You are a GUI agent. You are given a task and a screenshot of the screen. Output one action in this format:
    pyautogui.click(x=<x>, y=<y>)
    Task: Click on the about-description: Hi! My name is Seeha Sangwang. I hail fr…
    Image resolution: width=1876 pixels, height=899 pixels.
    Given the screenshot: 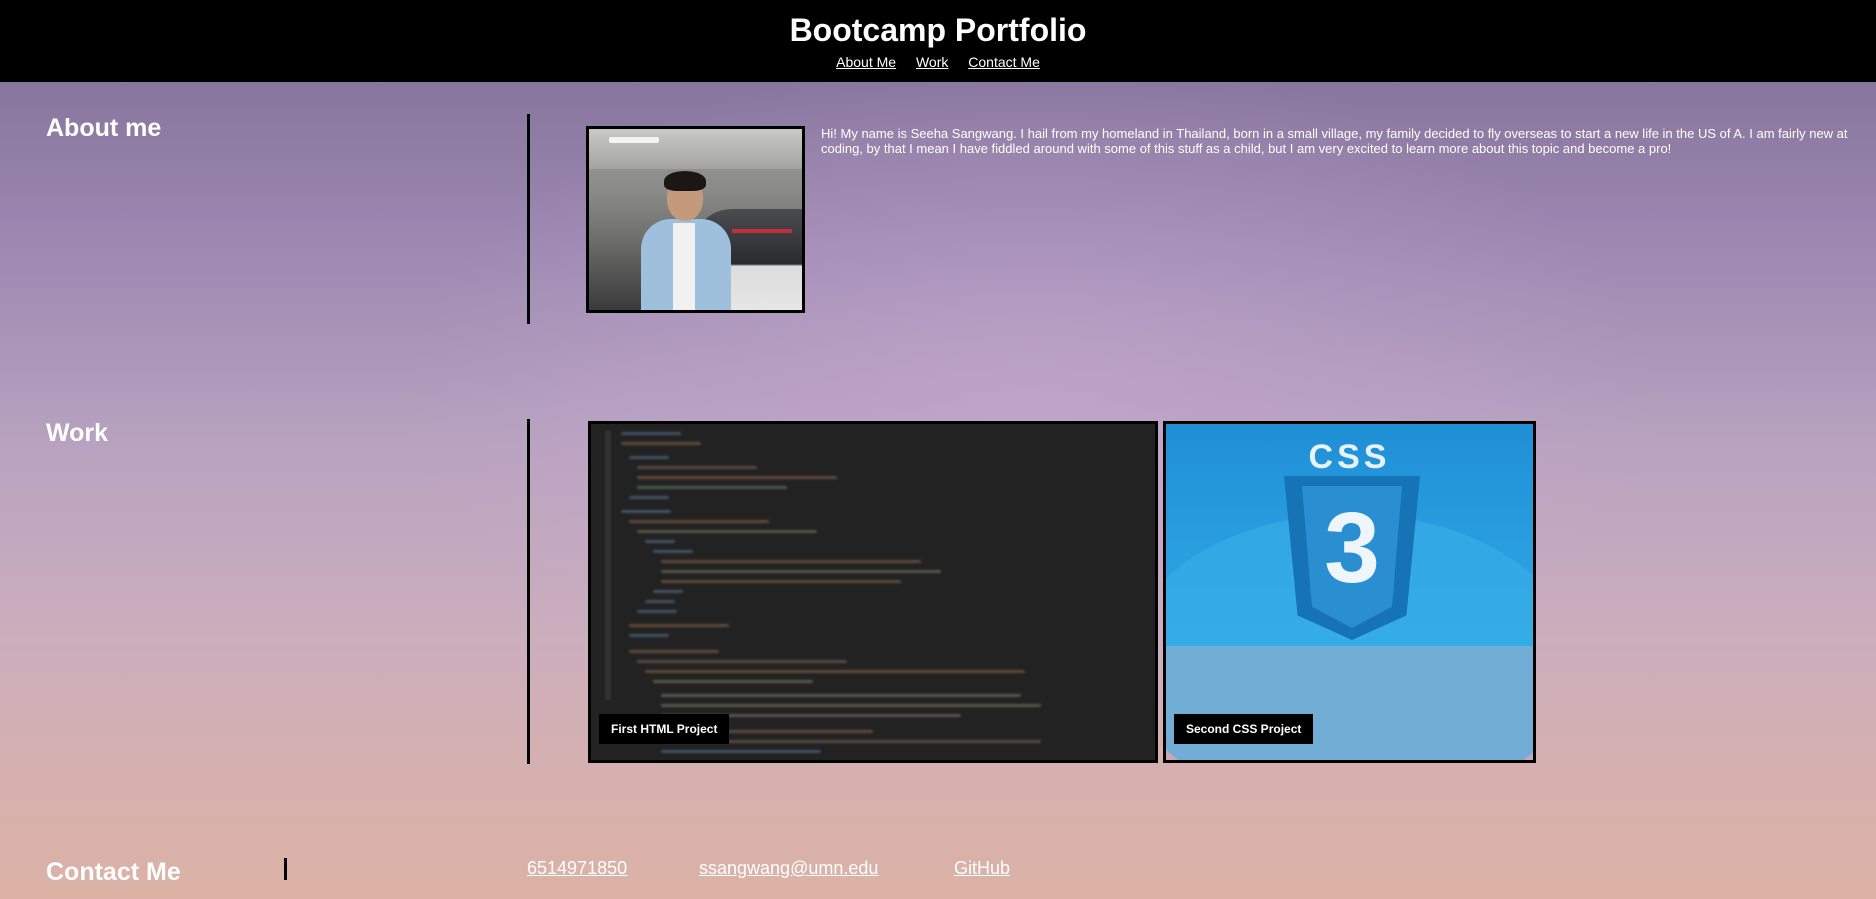 What is the action you would take?
    pyautogui.click(x=1334, y=141)
    